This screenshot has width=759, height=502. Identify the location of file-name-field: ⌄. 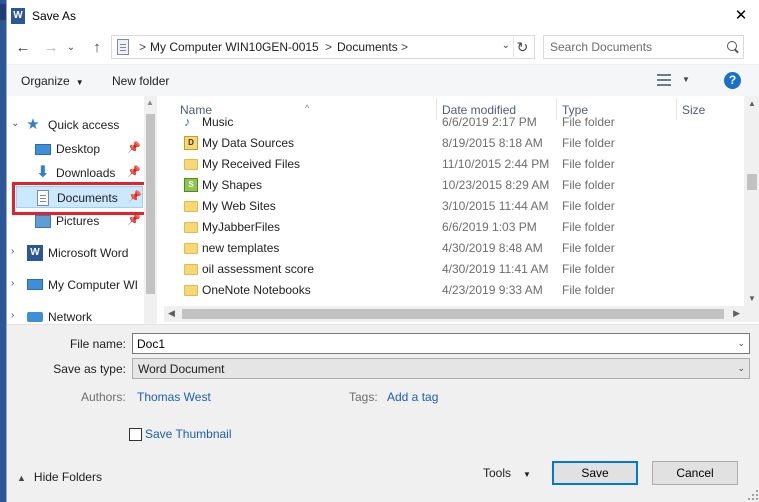
(441, 343).